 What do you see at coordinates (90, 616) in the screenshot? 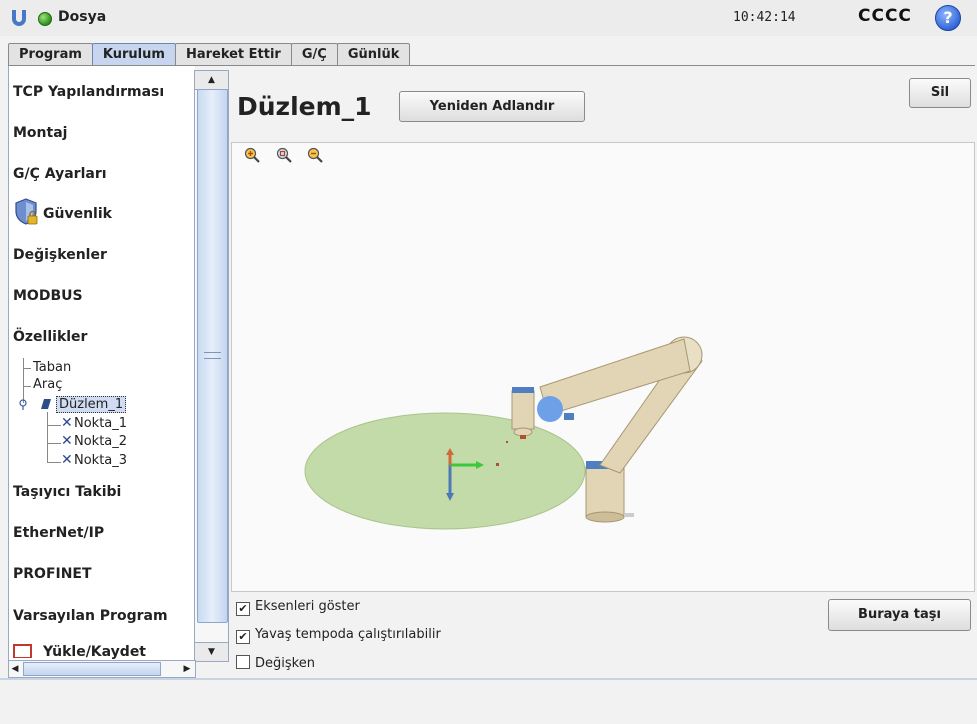
I see `sidebar-item-default-program: Varsayılan Program` at bounding box center [90, 616].